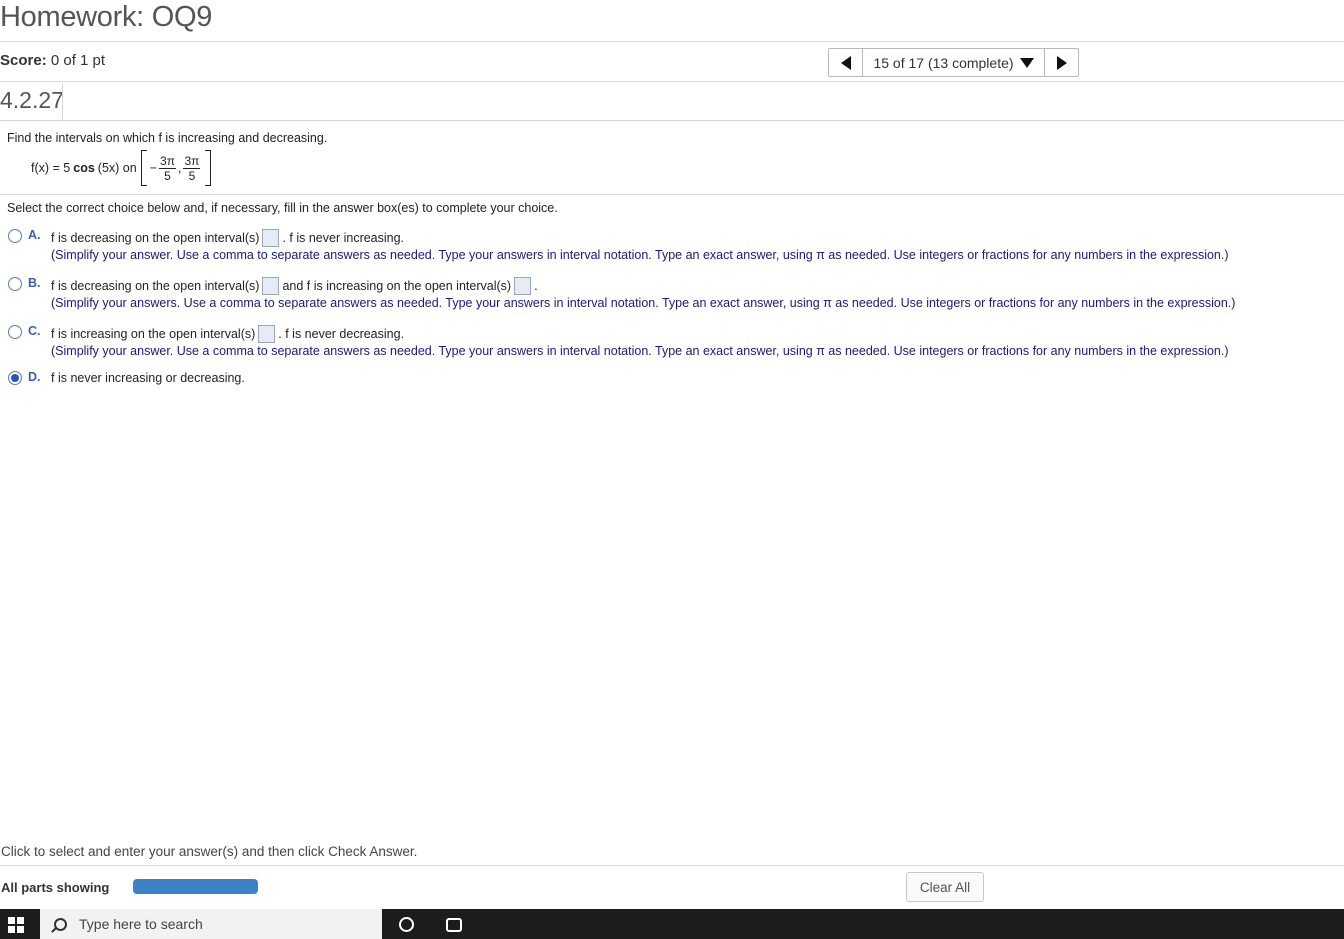  Describe the element at coordinates (60, 924) in the screenshot. I see `search-icon` at that location.